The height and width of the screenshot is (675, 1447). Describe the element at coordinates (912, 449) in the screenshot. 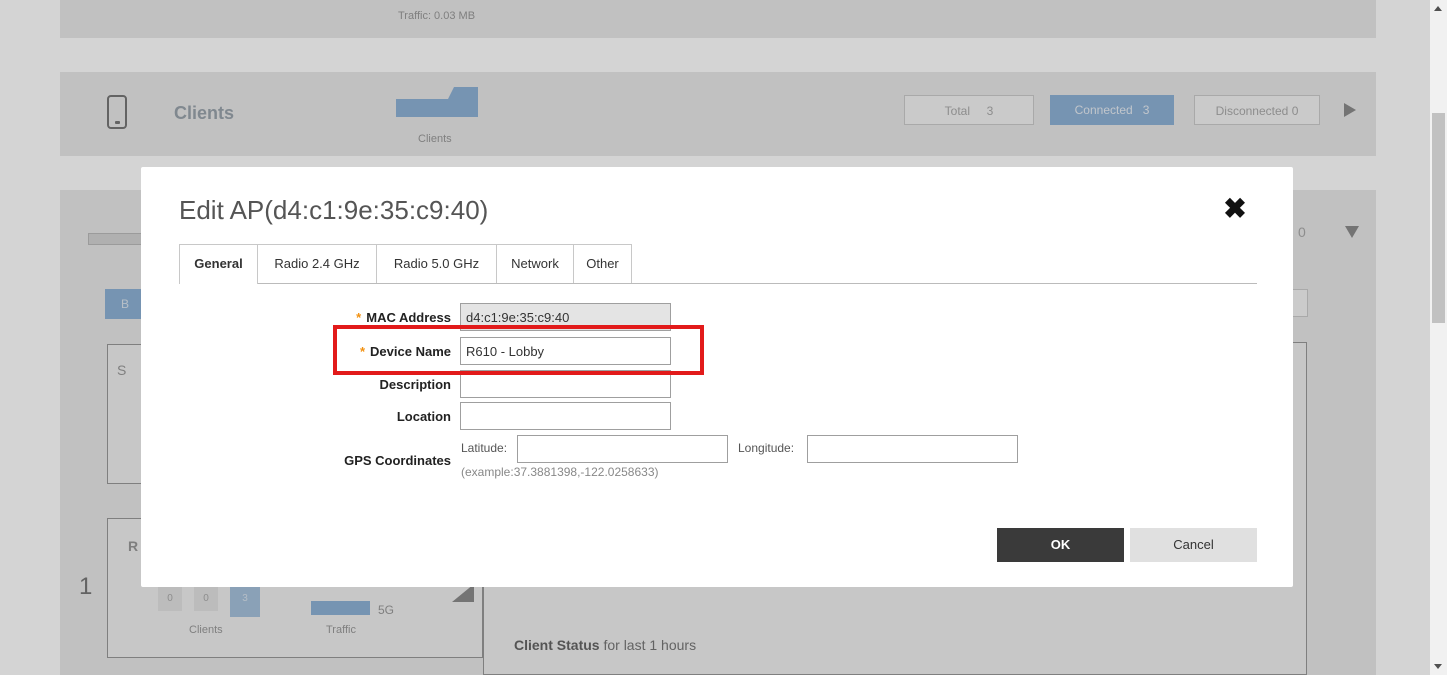

I see `longitude-field` at that location.